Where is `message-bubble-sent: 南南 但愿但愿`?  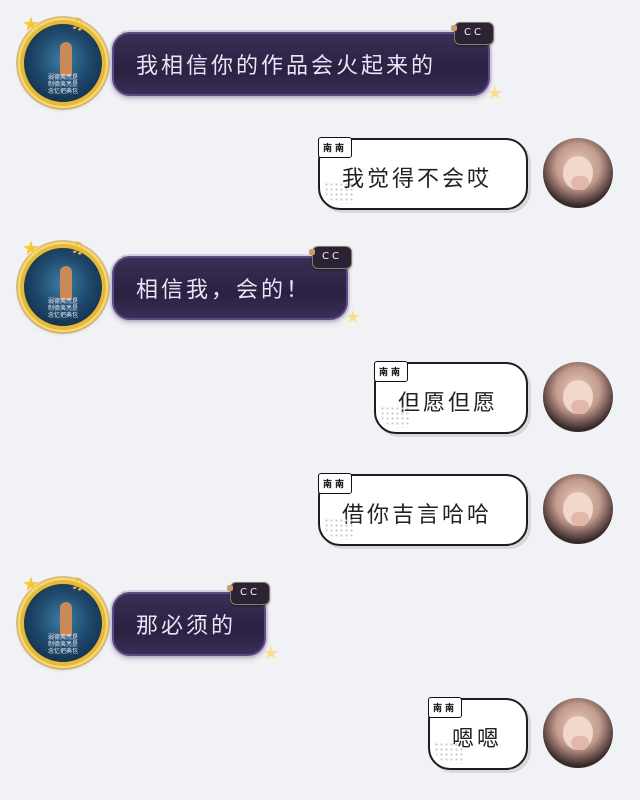 message-bubble-sent: 南南 但愿但愿 is located at coordinates (451, 397).